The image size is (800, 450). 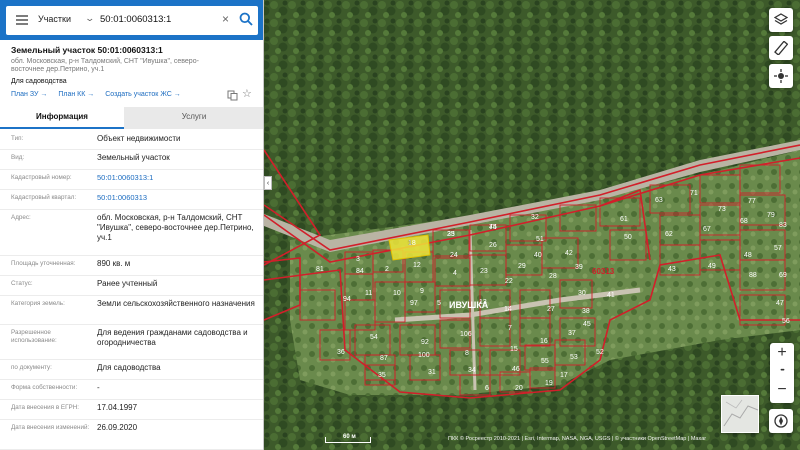 What do you see at coordinates (387, 269) in the screenshot?
I see `parcel-number-label: 2` at bounding box center [387, 269].